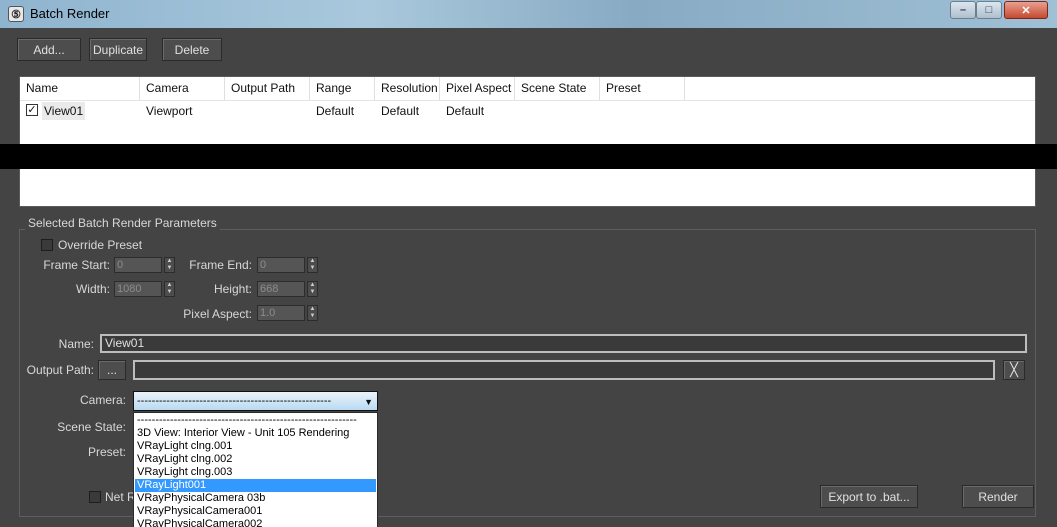  Describe the element at coordinates (312, 289) in the screenshot. I see `height-spinner: ▲ ▼` at that location.